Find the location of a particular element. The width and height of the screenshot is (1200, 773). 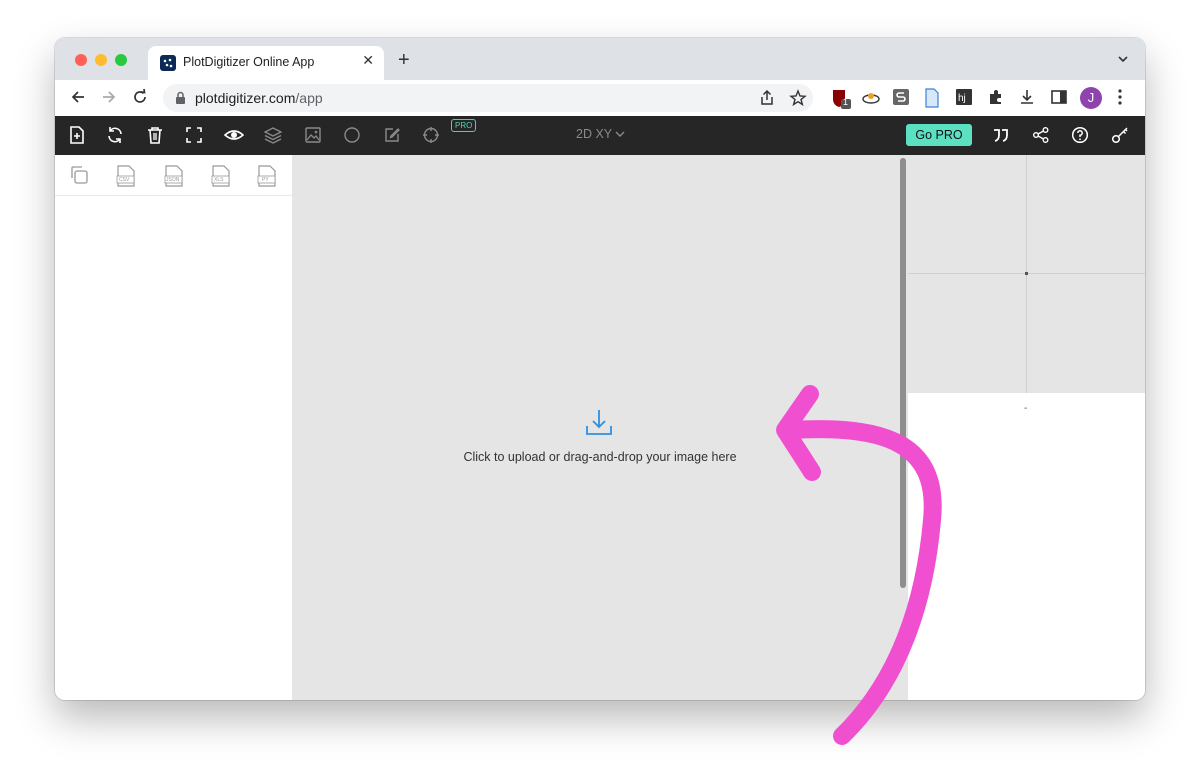

annotation-arrow is located at coordinates (859, 565).